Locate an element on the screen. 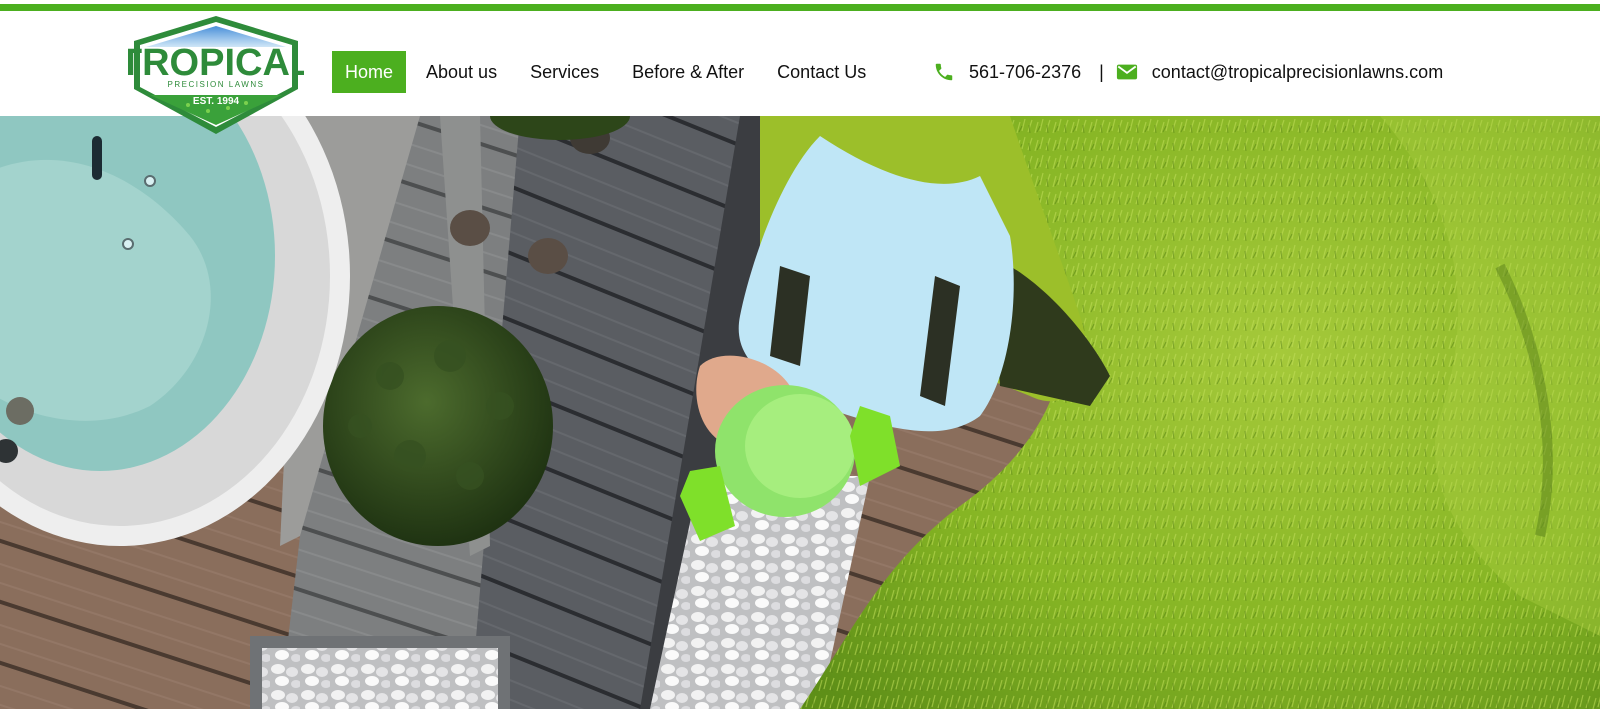 This screenshot has width=1600, height=709. email-link: contact@tropicalprecisionlawns.com is located at coordinates (1297, 72).